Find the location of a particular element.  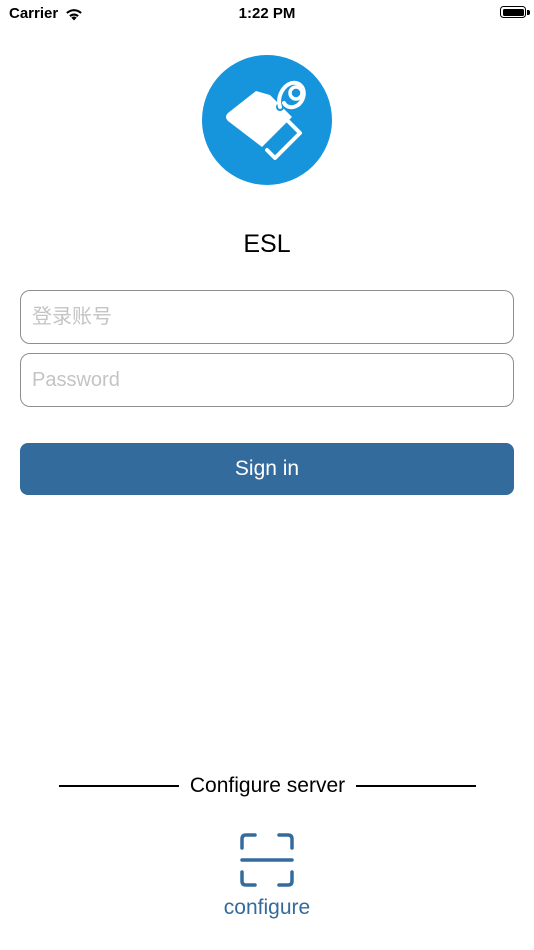

app-logo is located at coordinates (267, 120).